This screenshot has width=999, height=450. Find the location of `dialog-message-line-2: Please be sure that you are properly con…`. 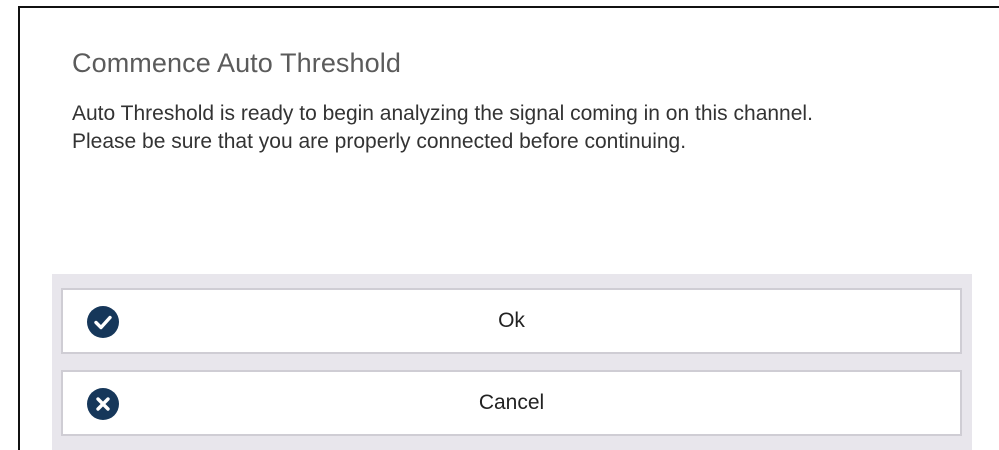

dialog-message-line-2: Please be sure that you are properly con… is located at coordinates (379, 141).